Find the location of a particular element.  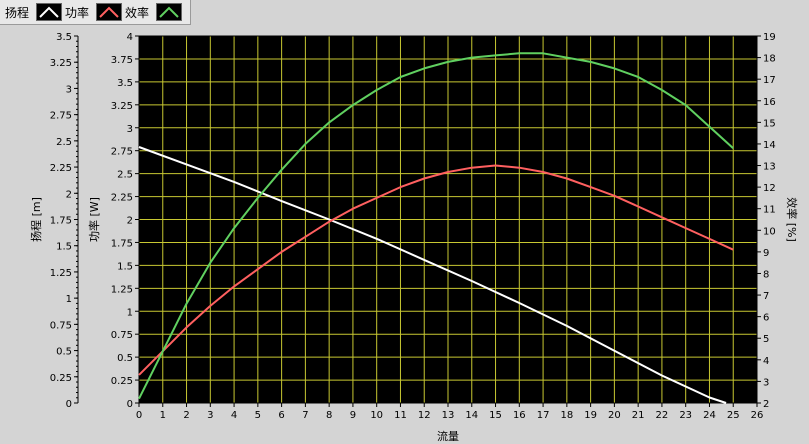

head-tick-label: 0.25 is located at coordinates (61, 378).